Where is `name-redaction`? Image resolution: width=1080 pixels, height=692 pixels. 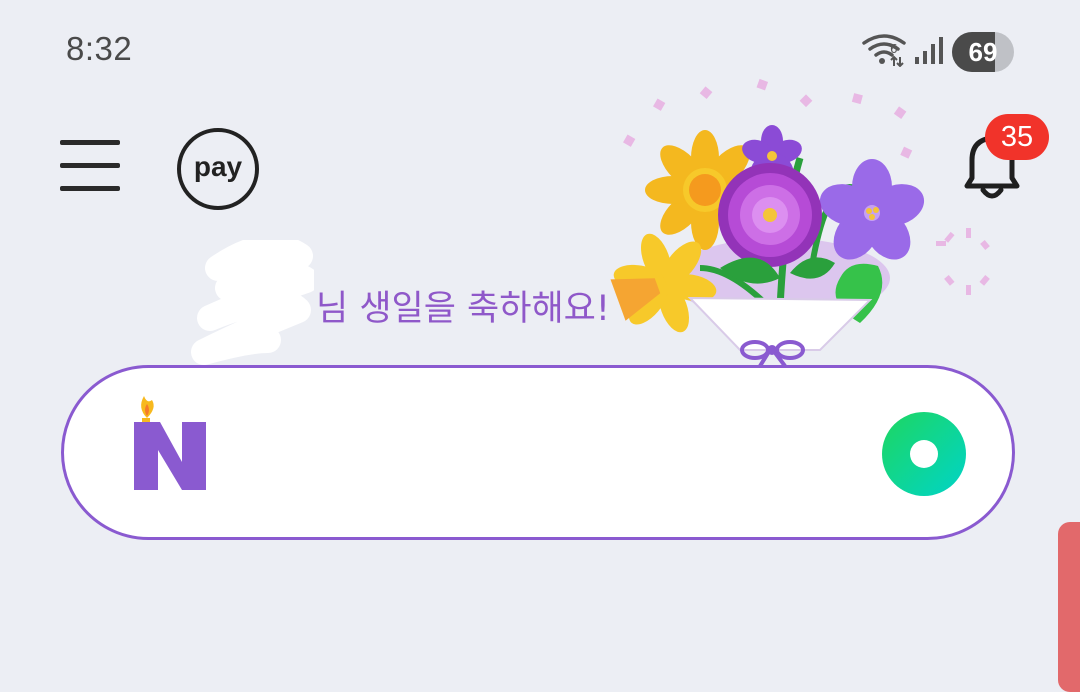
name-redaction is located at coordinates (252, 302).